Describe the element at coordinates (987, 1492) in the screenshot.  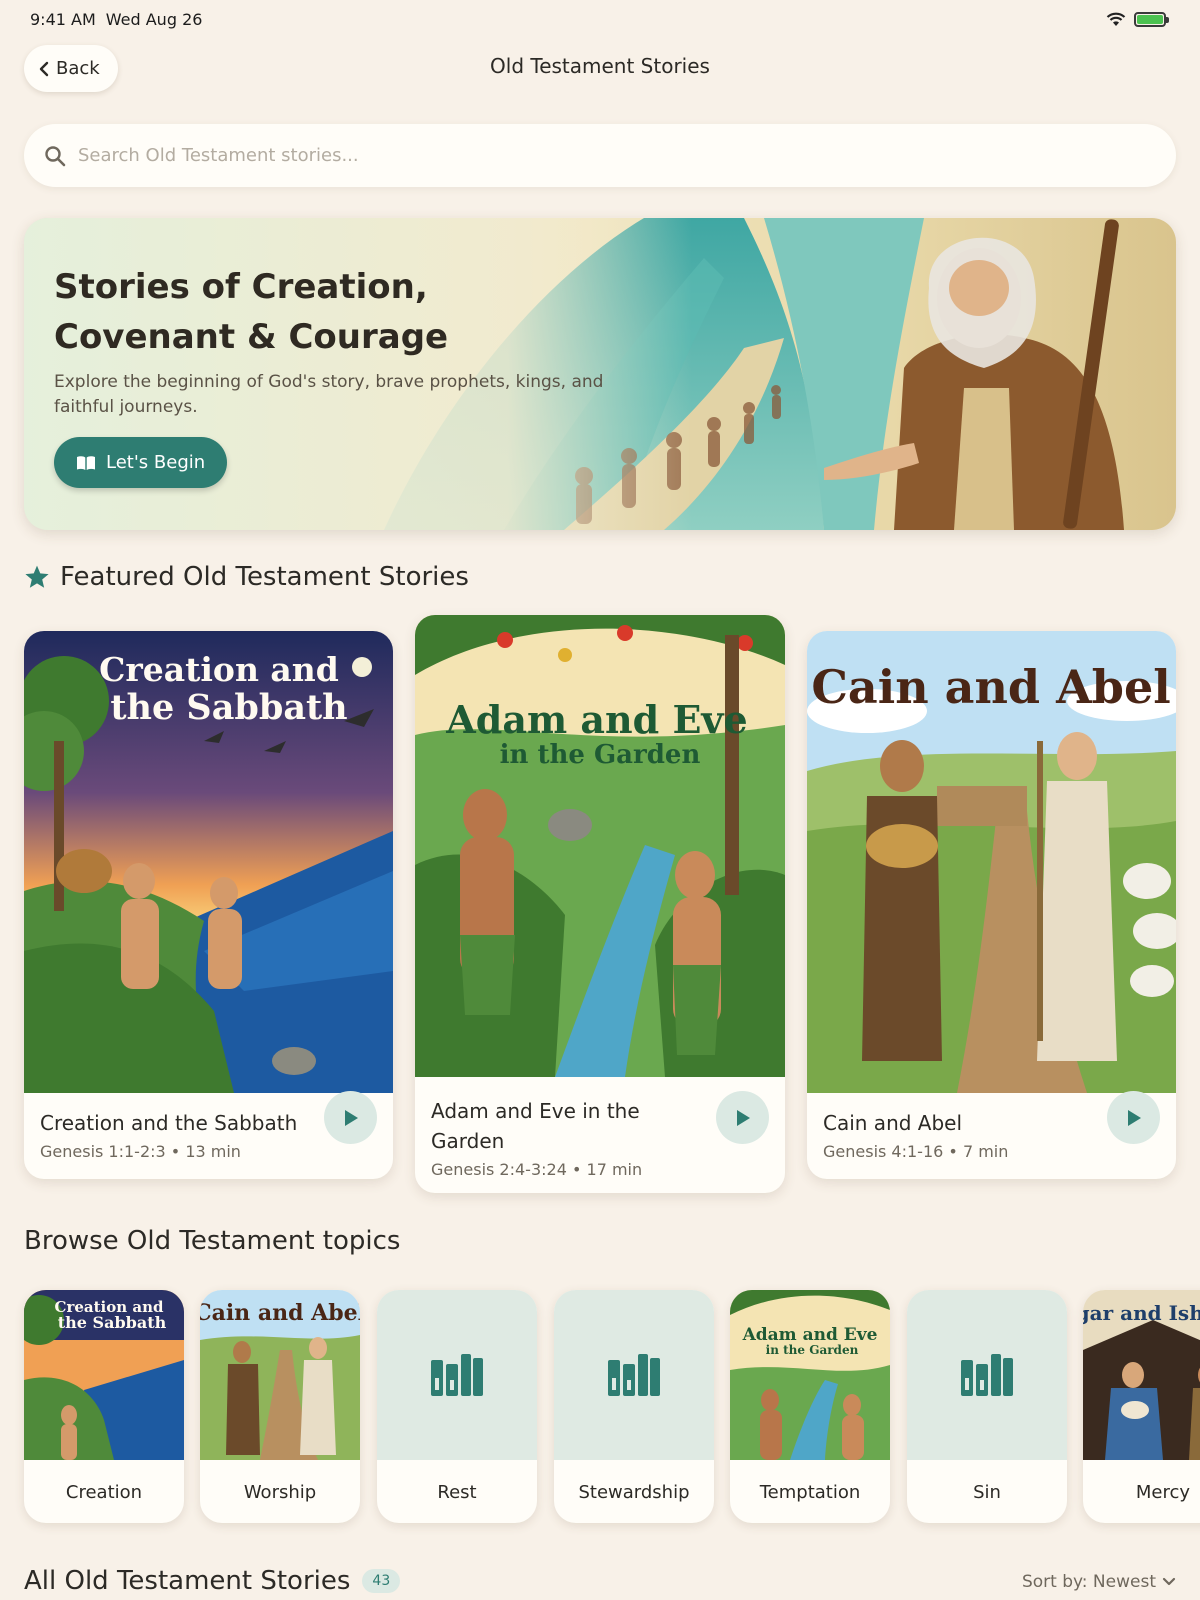
I see `topic-label: Sin` at that location.